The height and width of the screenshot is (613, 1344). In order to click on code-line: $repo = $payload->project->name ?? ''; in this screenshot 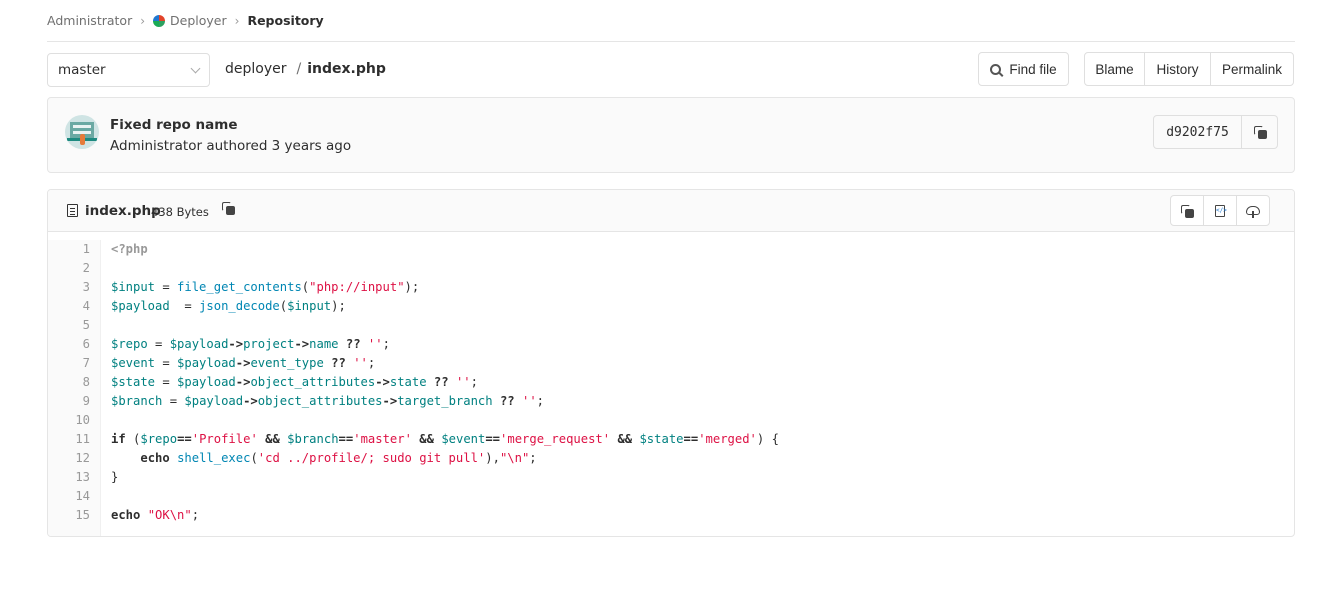, I will do `click(445, 344)`.